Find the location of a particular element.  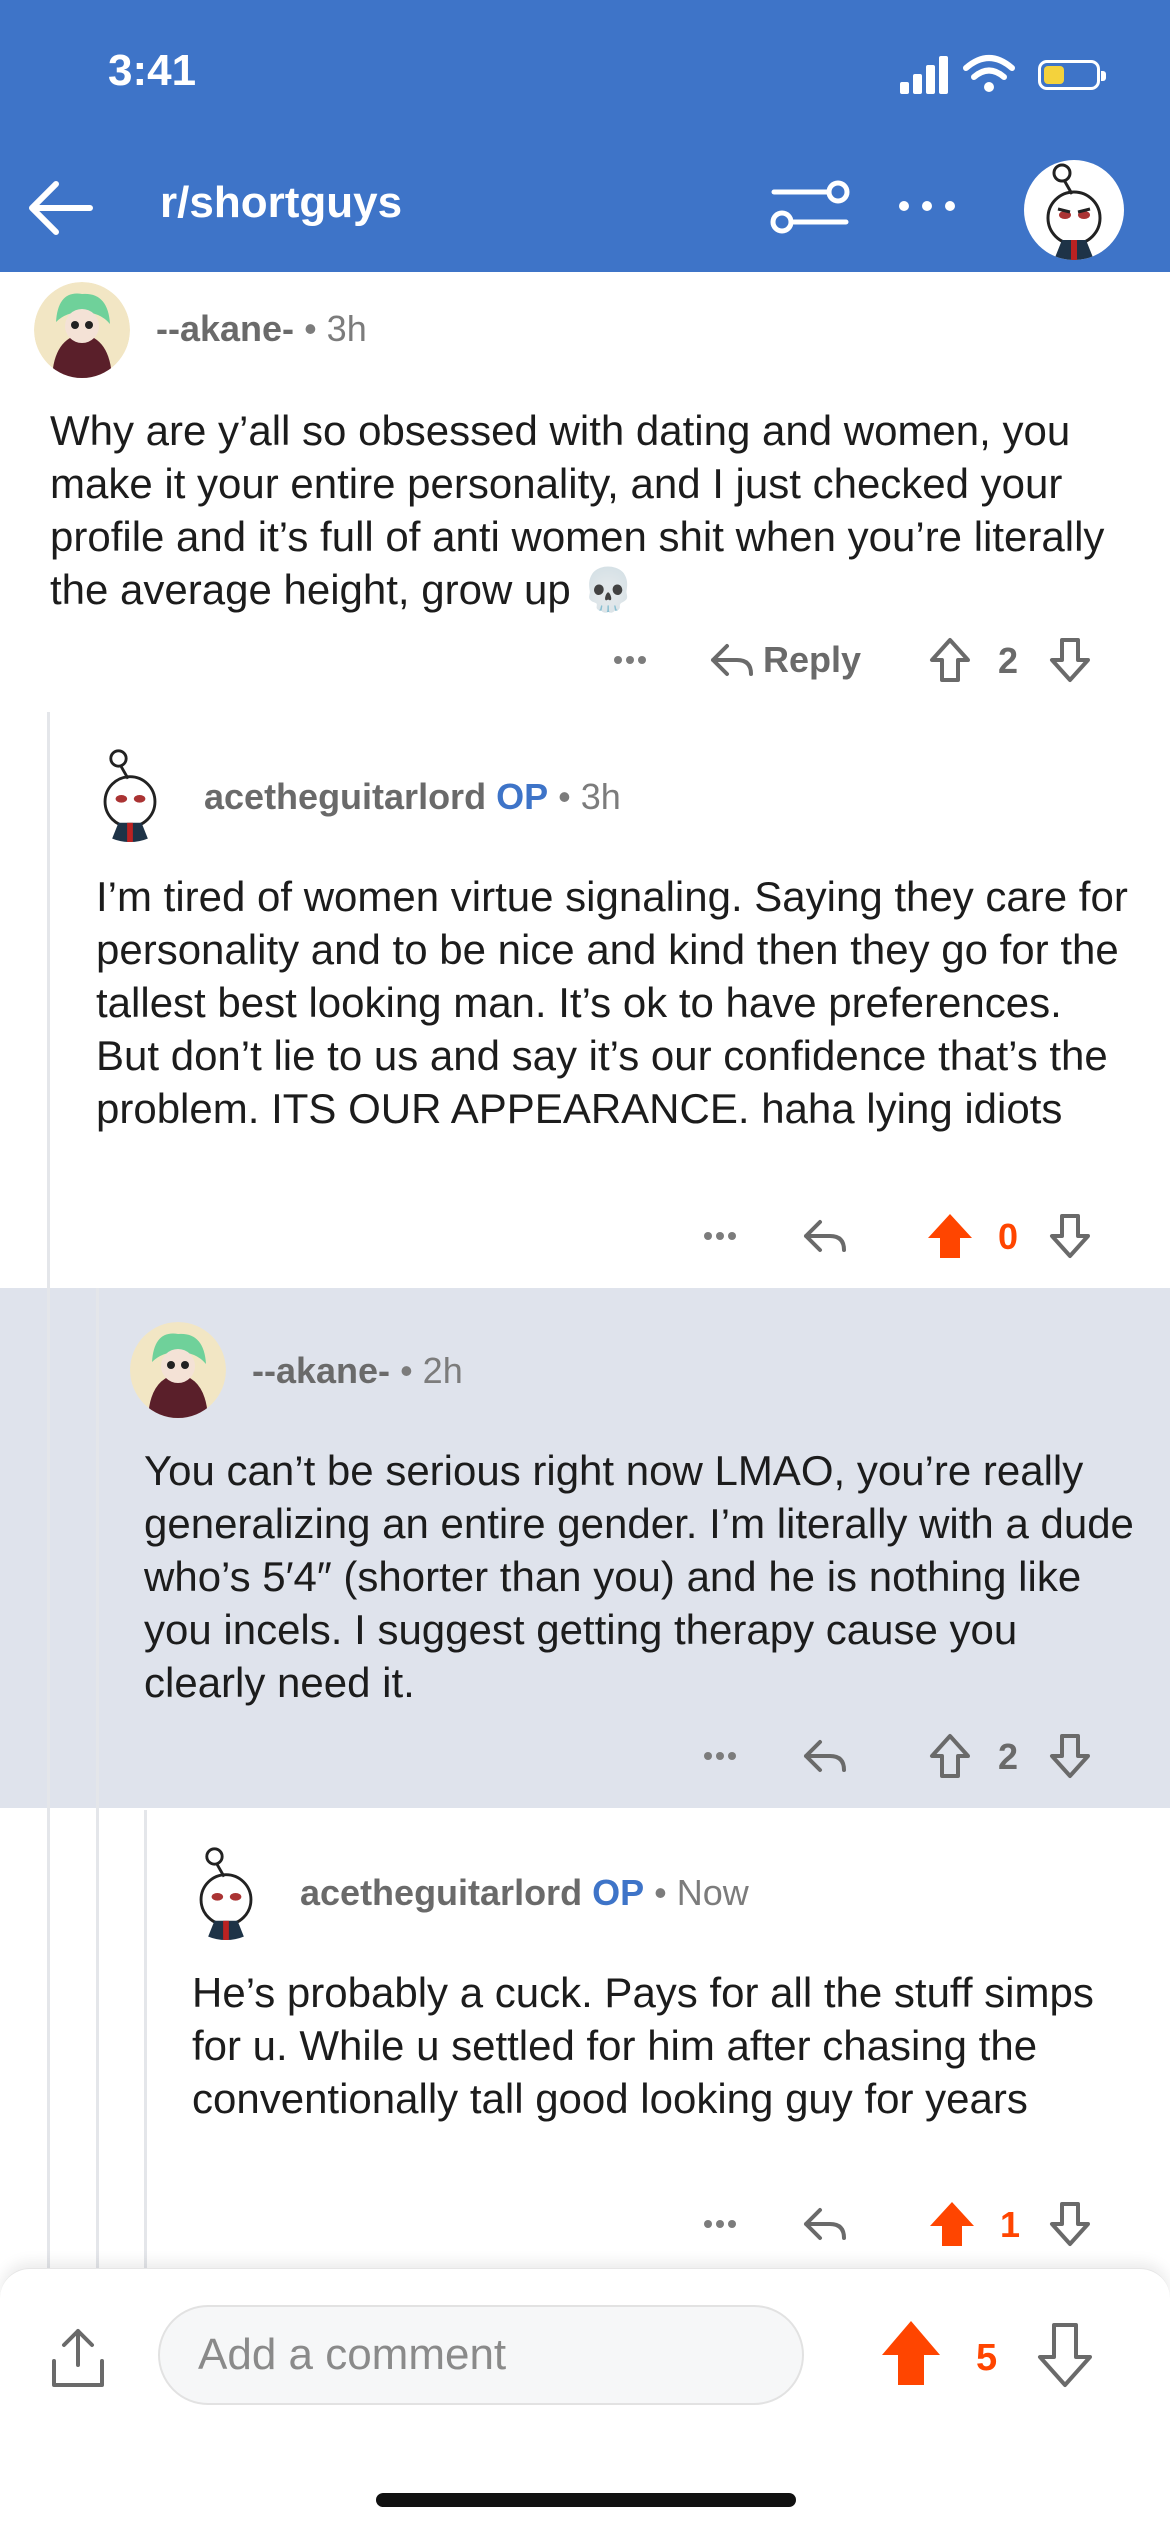

post-vote-count: 5 is located at coordinates (987, 2358).